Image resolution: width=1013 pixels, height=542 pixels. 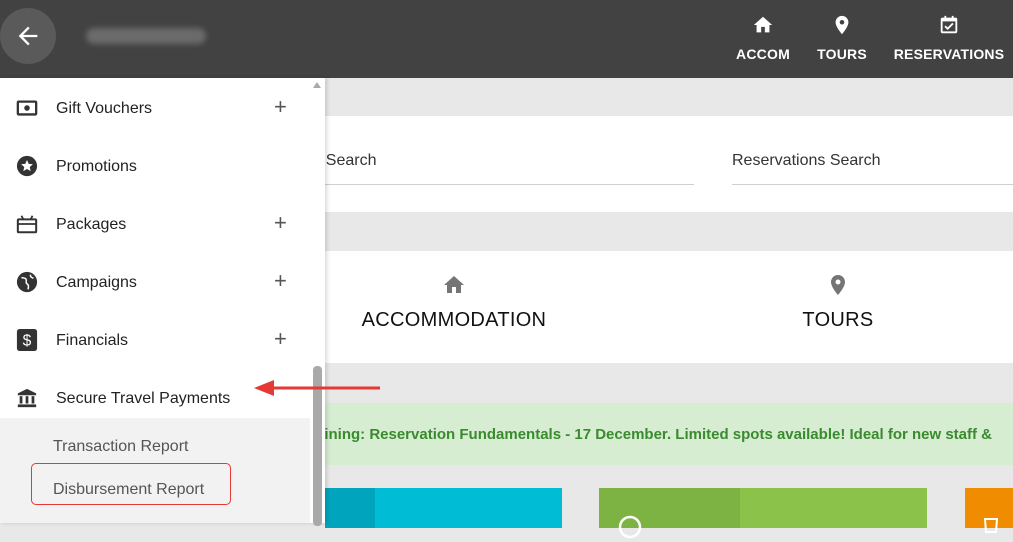 I want to click on accommodation-label: ACCOMMODATION, so click(x=454, y=320).